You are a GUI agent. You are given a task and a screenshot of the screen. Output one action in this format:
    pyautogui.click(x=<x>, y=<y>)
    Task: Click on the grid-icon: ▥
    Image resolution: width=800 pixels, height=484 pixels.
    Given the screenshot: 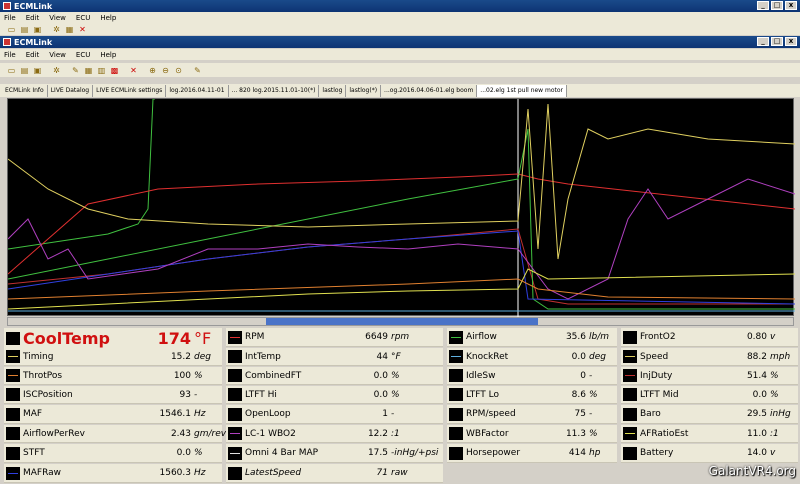 What is the action you would take?
    pyautogui.click(x=101, y=70)
    